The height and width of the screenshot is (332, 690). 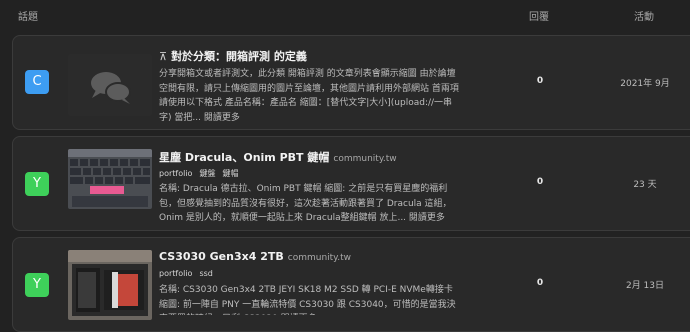 I want to click on column-header-topic: 話題, so click(x=28, y=15).